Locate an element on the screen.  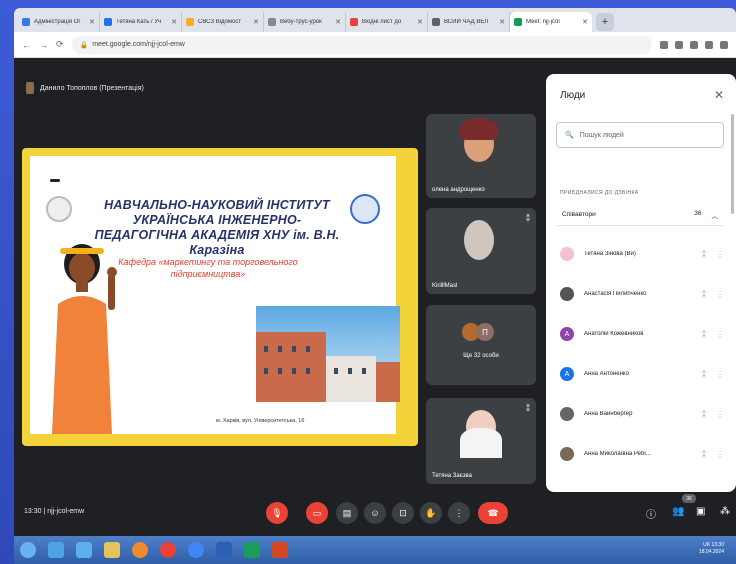
browser-tab: Адміністрація Ог ✕ is located at coordinates (59, 22).